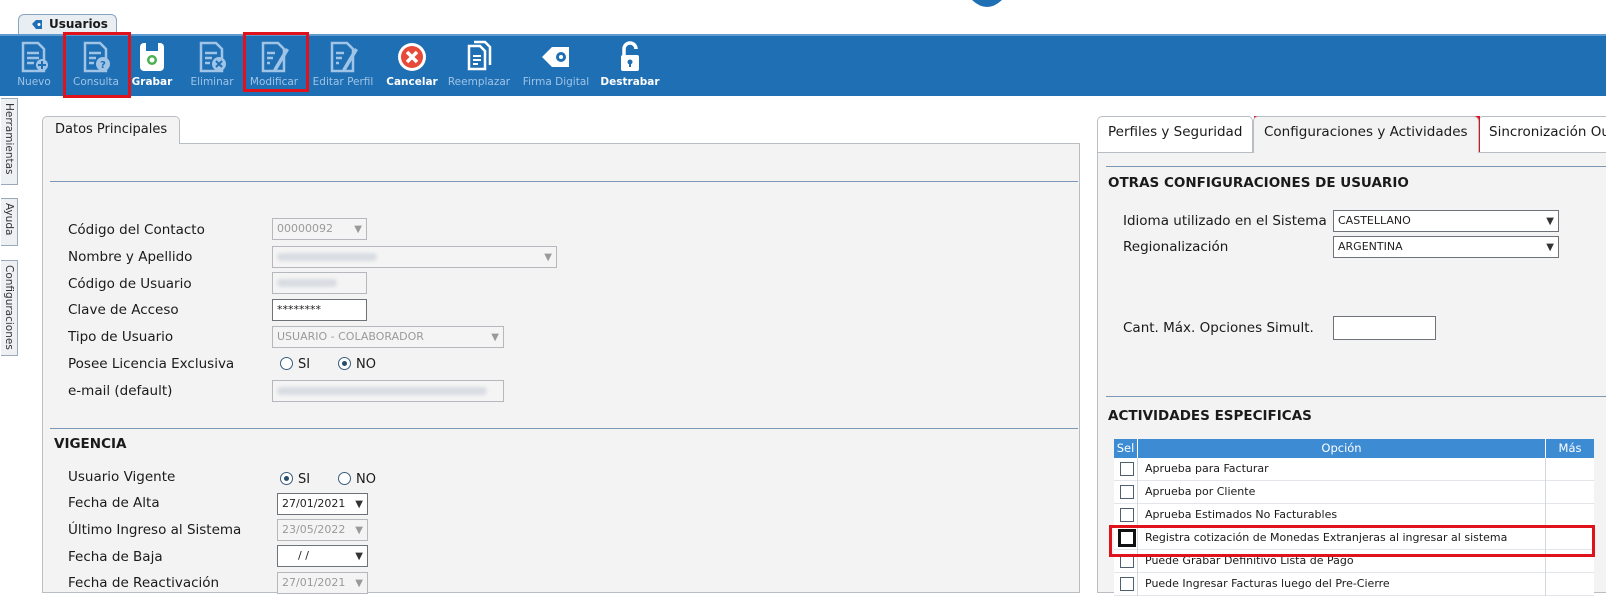 The width and height of the screenshot is (1606, 596). I want to click on tab-label: Configuraciones y Actividades, so click(1366, 132).